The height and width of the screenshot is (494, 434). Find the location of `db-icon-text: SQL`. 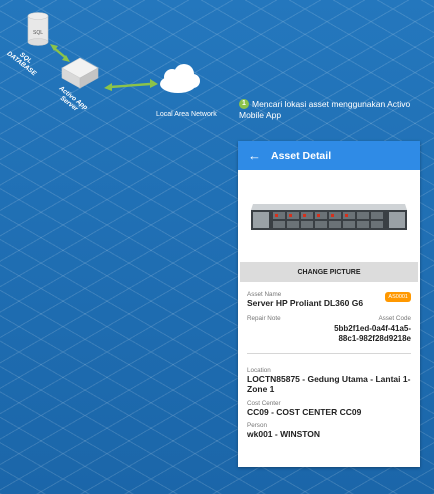

db-icon-text: SQL is located at coordinates (38, 33).